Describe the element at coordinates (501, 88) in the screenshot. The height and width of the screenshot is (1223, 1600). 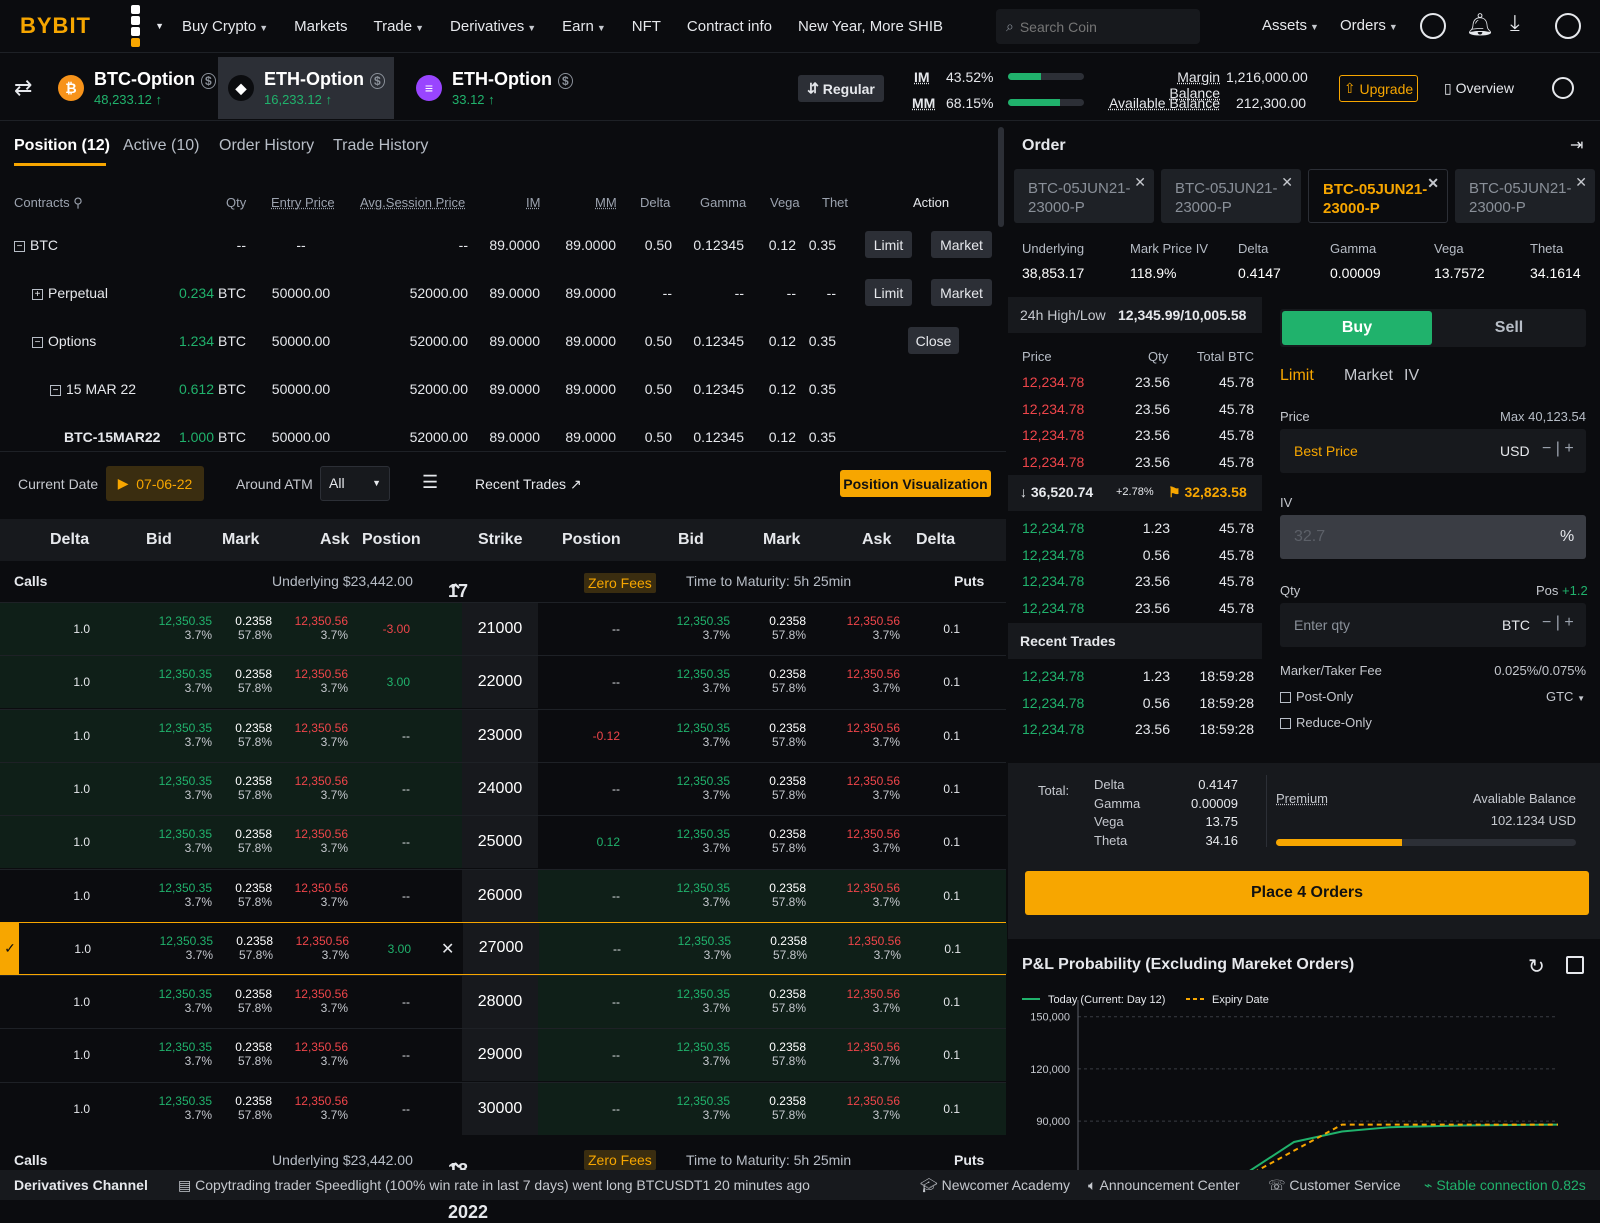
I see `instrument-card: ≡ ETH-Option $33.12 ↑` at that location.